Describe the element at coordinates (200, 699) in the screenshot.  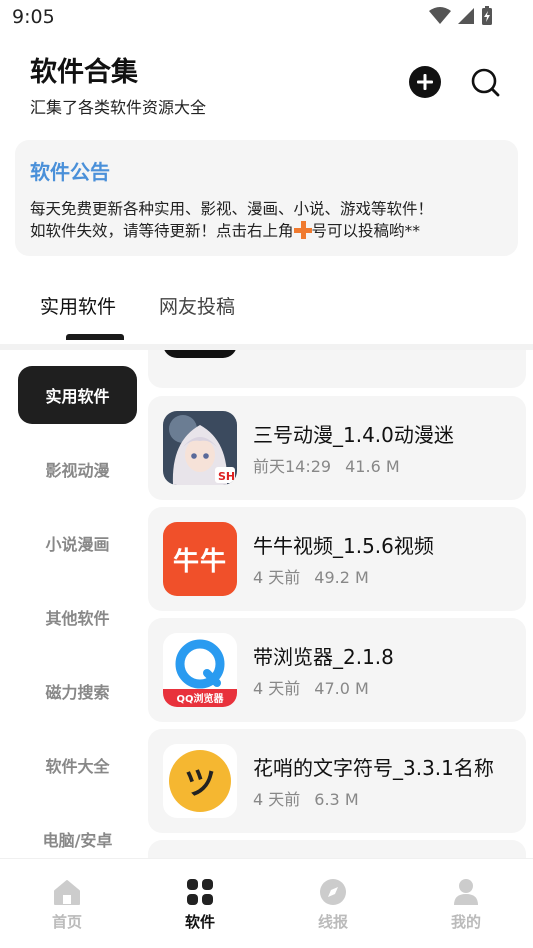
I see `qq-browser-icon-text: QQ浏览器` at that location.